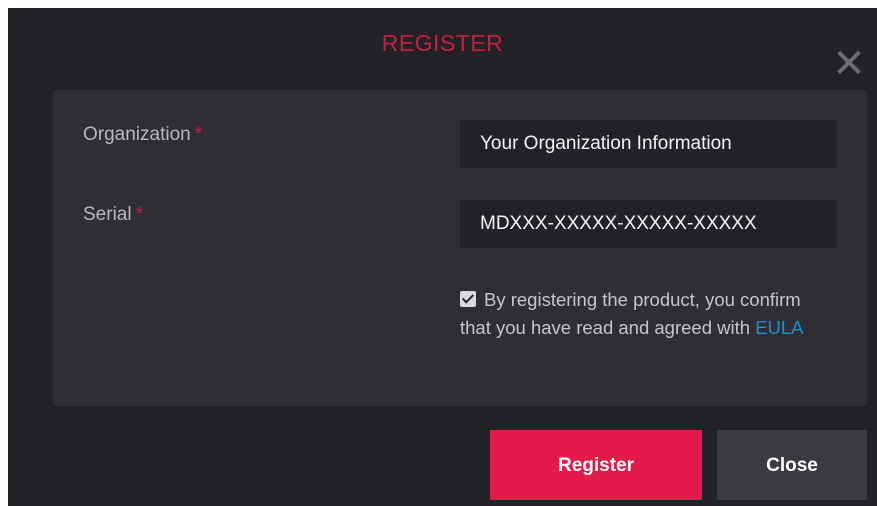 This screenshot has height=506, width=877. Describe the element at coordinates (779, 327) in the screenshot. I see `eula-link: EULA` at that location.